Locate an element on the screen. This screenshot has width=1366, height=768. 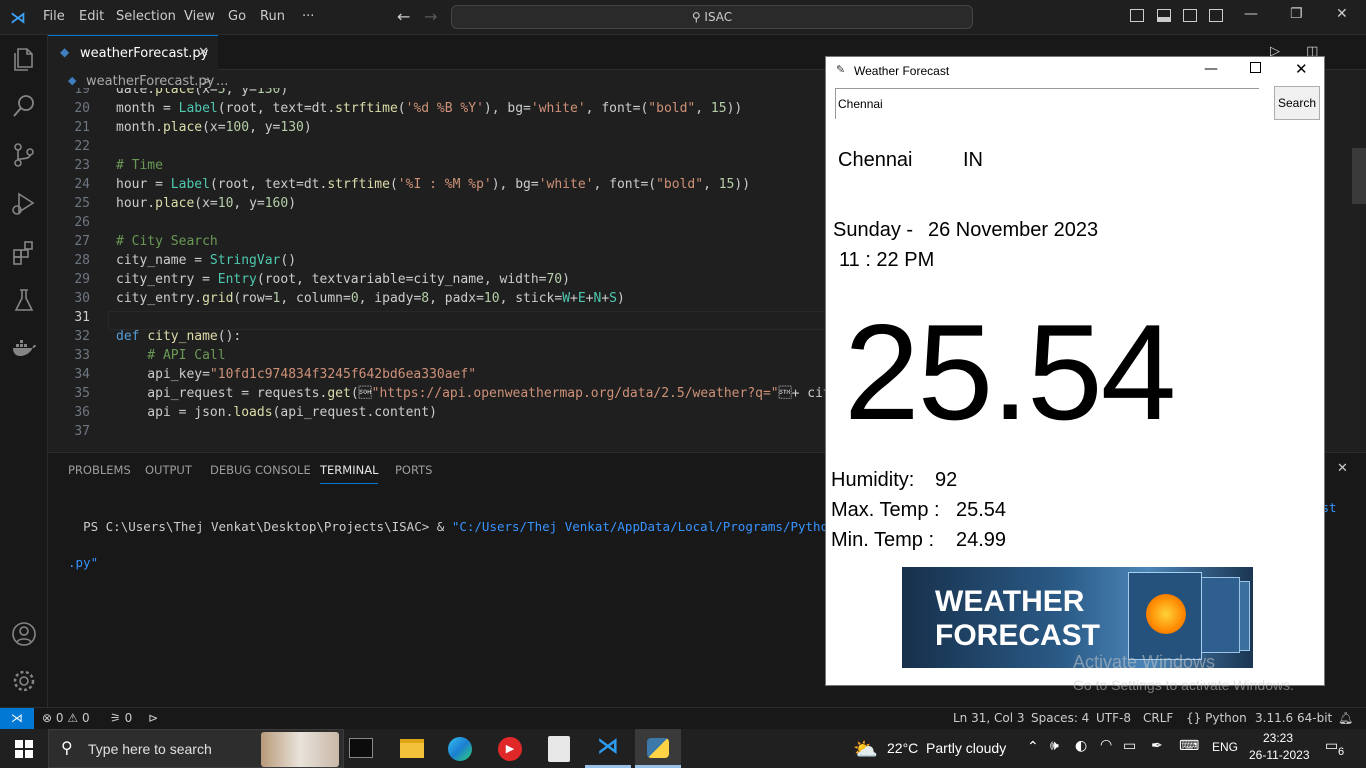
back-arrow-icon: ← is located at coordinates (403, 16).